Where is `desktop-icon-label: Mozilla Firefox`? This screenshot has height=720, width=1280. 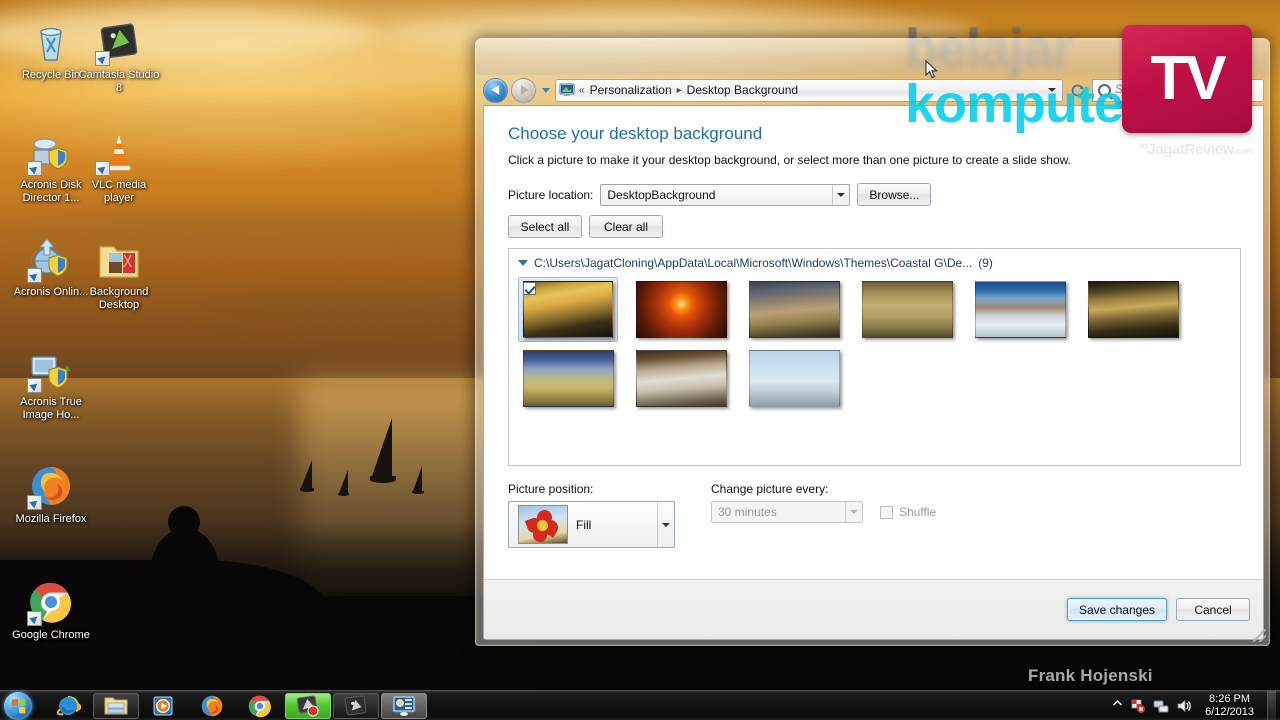
desktop-icon-label: Mozilla Firefox is located at coordinates (51, 519).